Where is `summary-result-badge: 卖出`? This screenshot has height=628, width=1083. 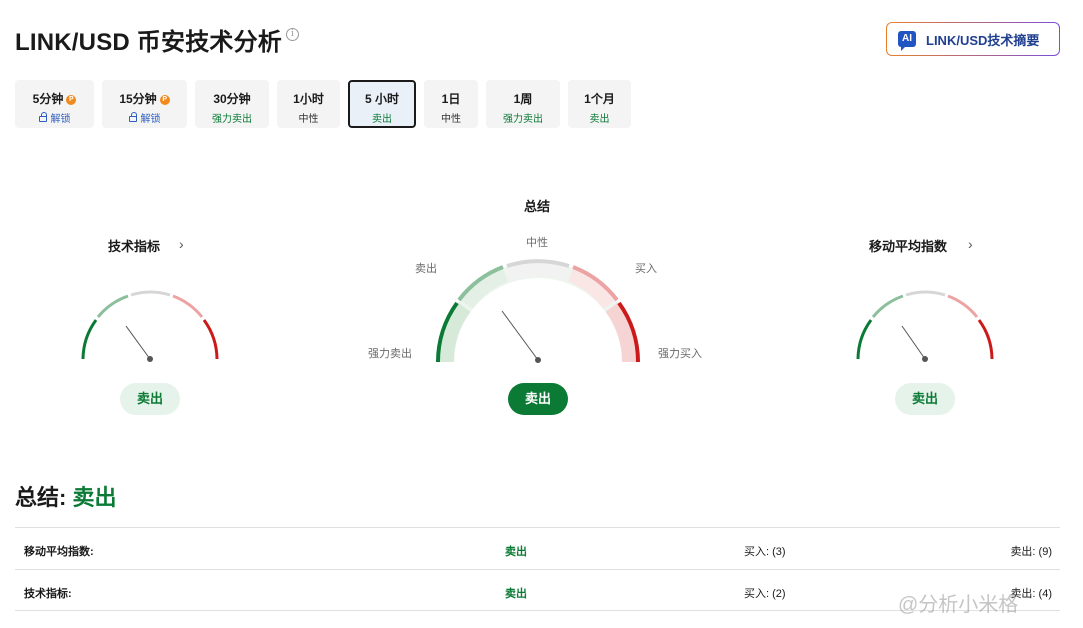 summary-result-badge: 卖出 is located at coordinates (538, 399).